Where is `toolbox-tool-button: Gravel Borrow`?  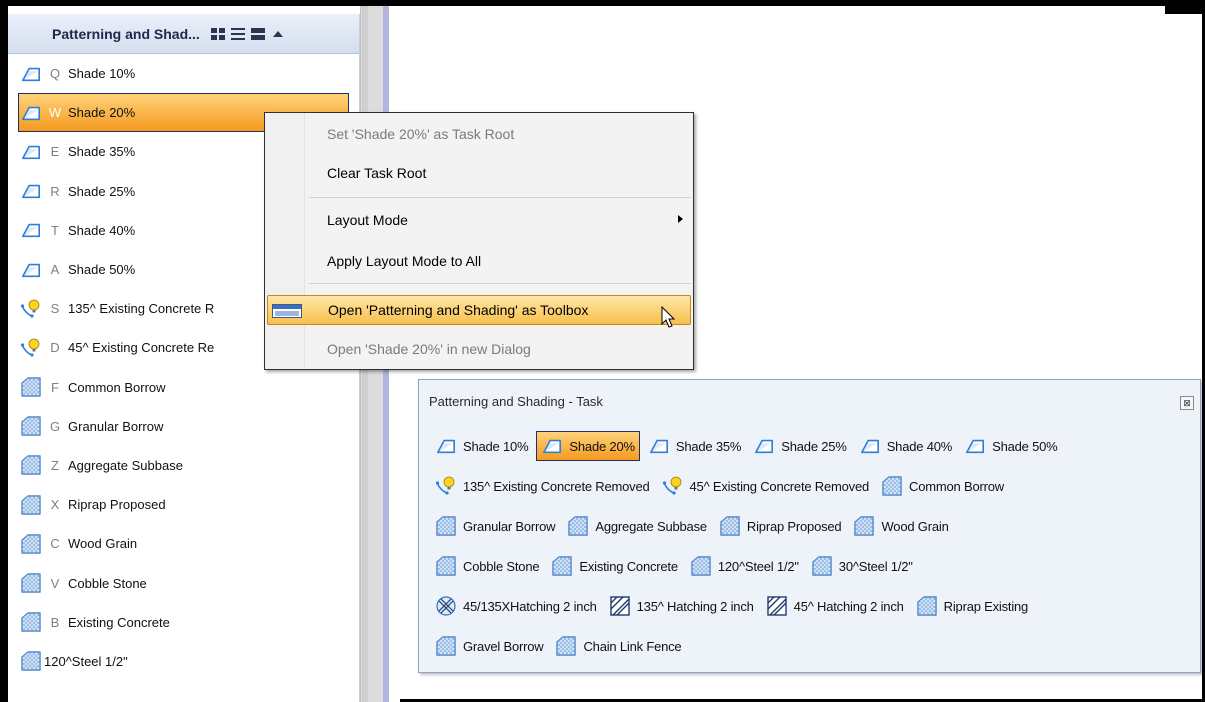
toolbox-tool-button: Gravel Borrow is located at coordinates (489, 646).